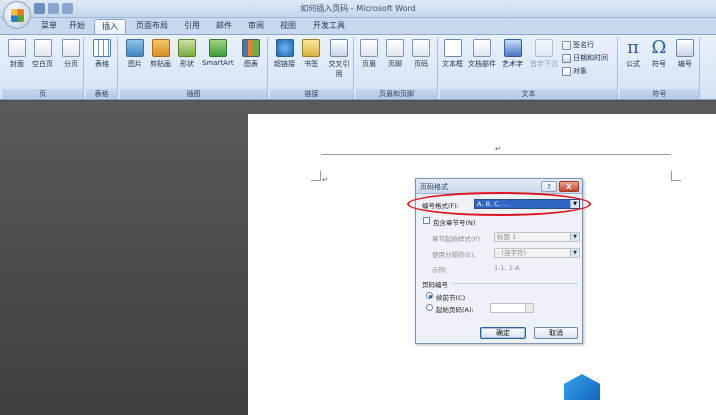  I want to click on textbox-icon, so click(452, 48).